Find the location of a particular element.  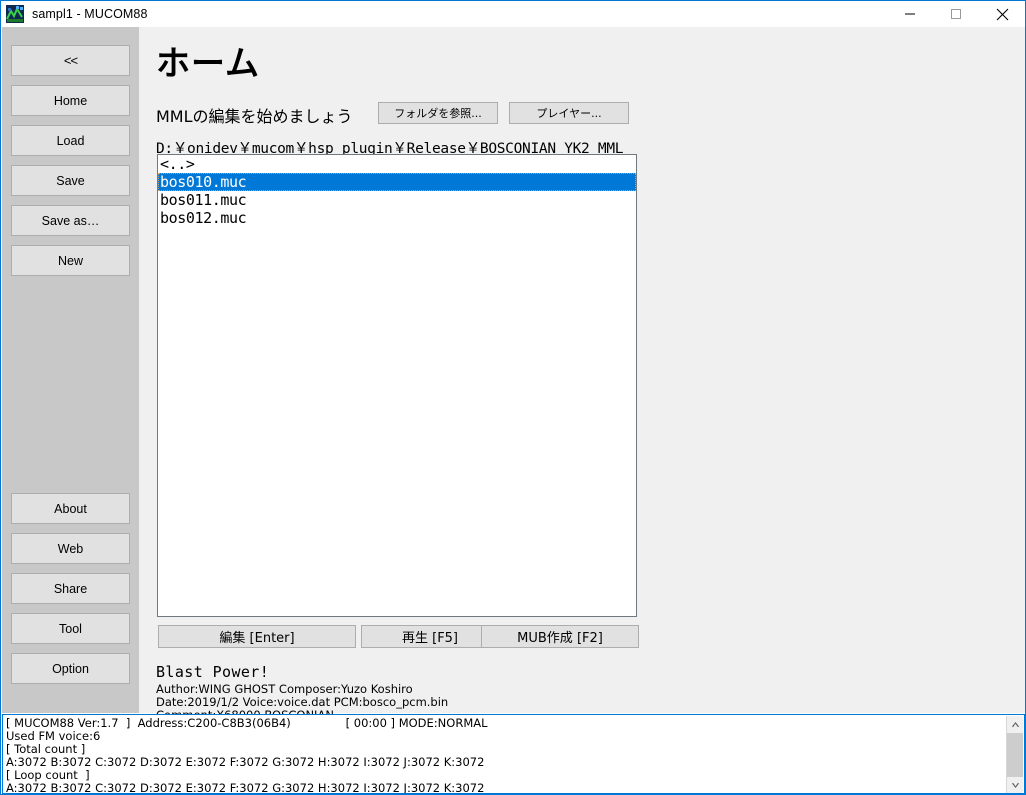

play-button: 再生 [F5] is located at coordinates (430, 636).